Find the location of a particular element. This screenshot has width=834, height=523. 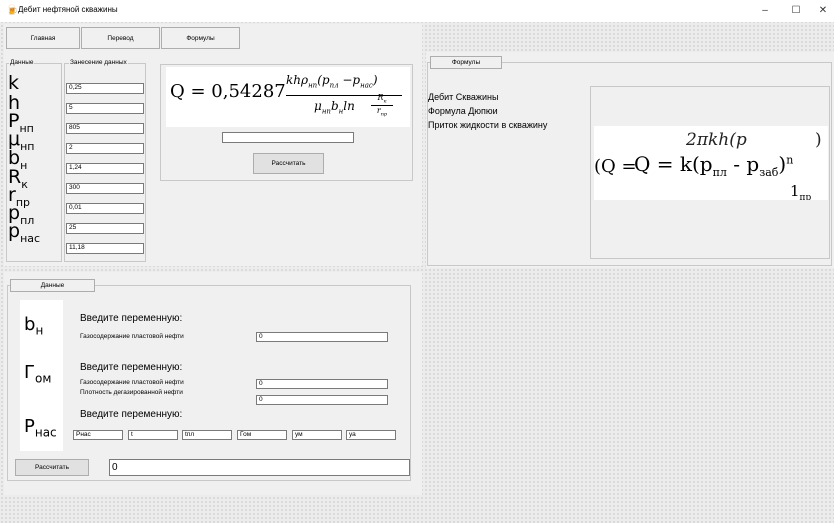

var-bn: bн is located at coordinates (34, 326).